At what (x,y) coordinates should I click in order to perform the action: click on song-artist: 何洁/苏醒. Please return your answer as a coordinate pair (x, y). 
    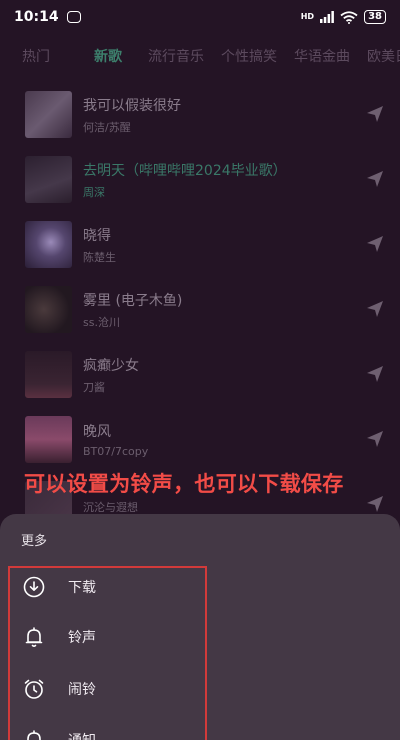
    Looking at the image, I should click on (107, 127).